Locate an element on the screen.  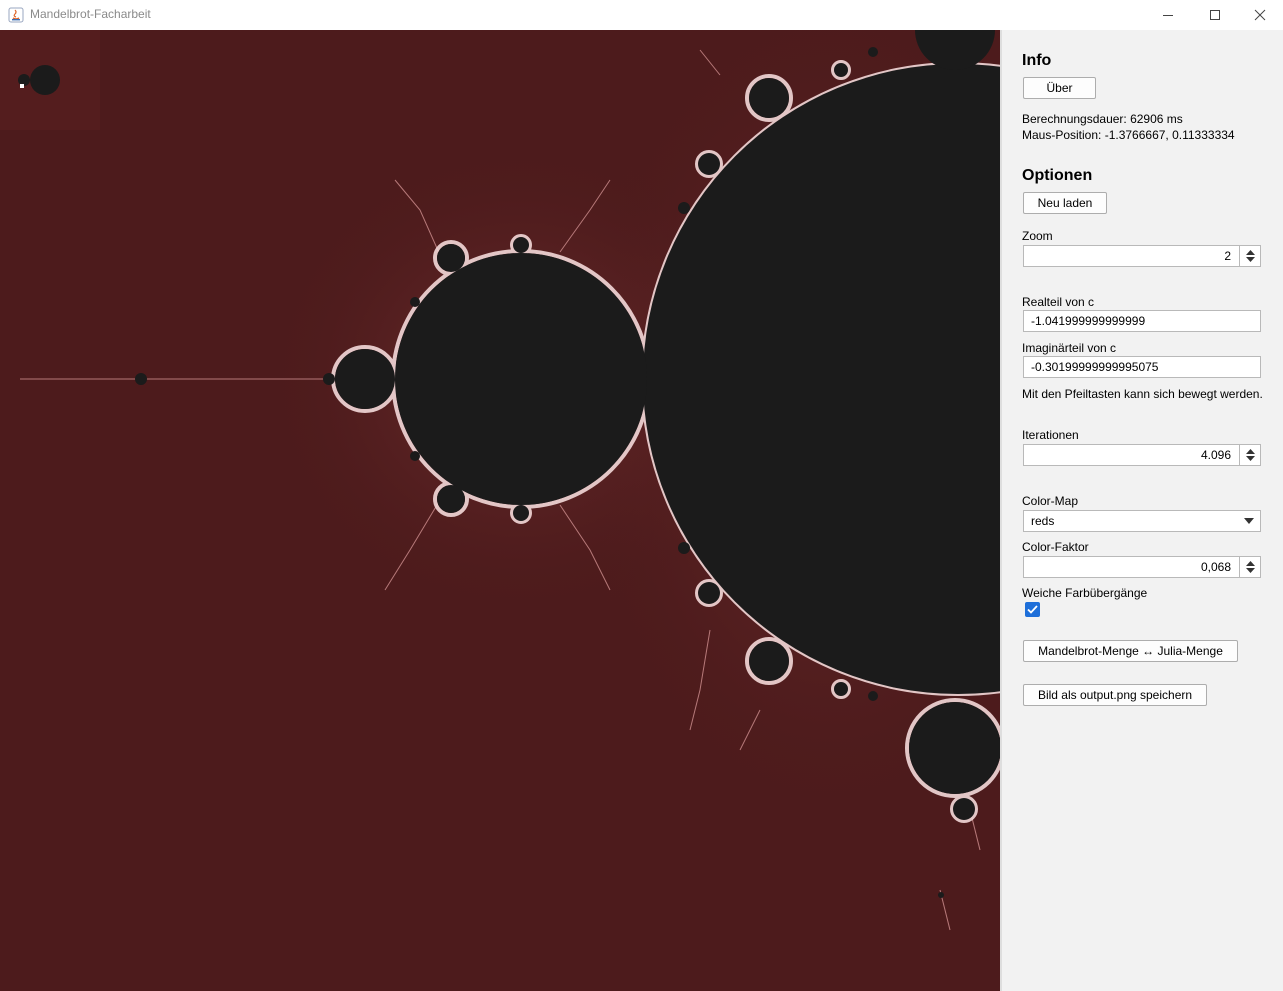
zoom-label: Zoom is located at coordinates (1037, 236).